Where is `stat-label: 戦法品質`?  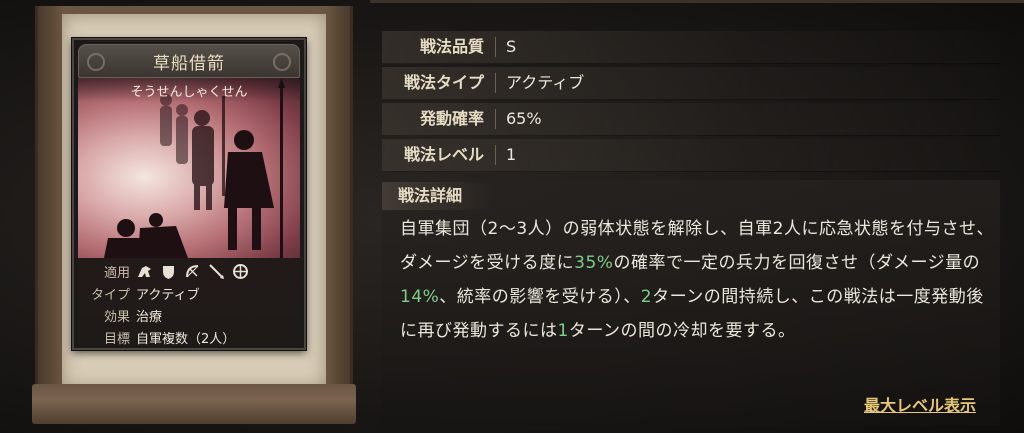 stat-label: 戦法品質 is located at coordinates (451, 46).